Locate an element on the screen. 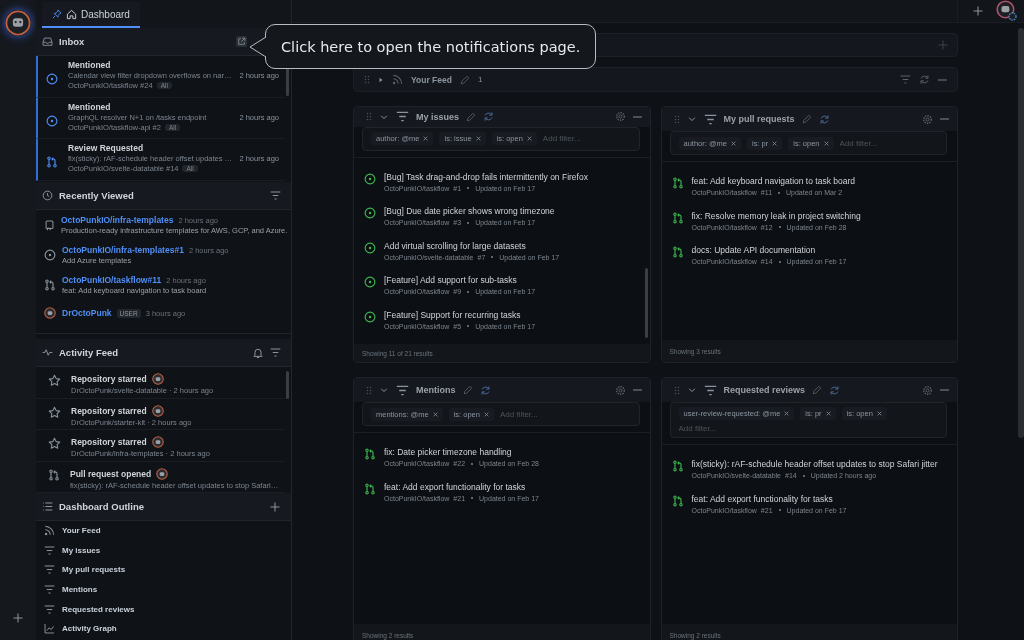 The width and height of the screenshot is (1024, 640). link: DrOctoPunk is located at coordinates (87, 313).